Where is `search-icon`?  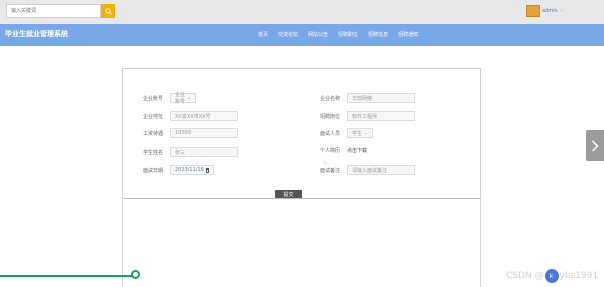
search-icon is located at coordinates (108, 11).